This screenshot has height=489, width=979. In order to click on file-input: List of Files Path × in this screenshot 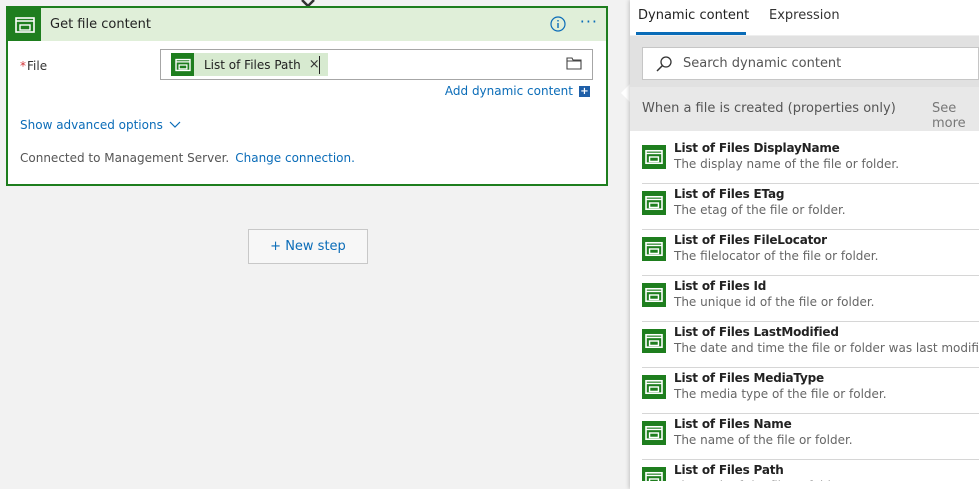, I will do `click(376, 64)`.